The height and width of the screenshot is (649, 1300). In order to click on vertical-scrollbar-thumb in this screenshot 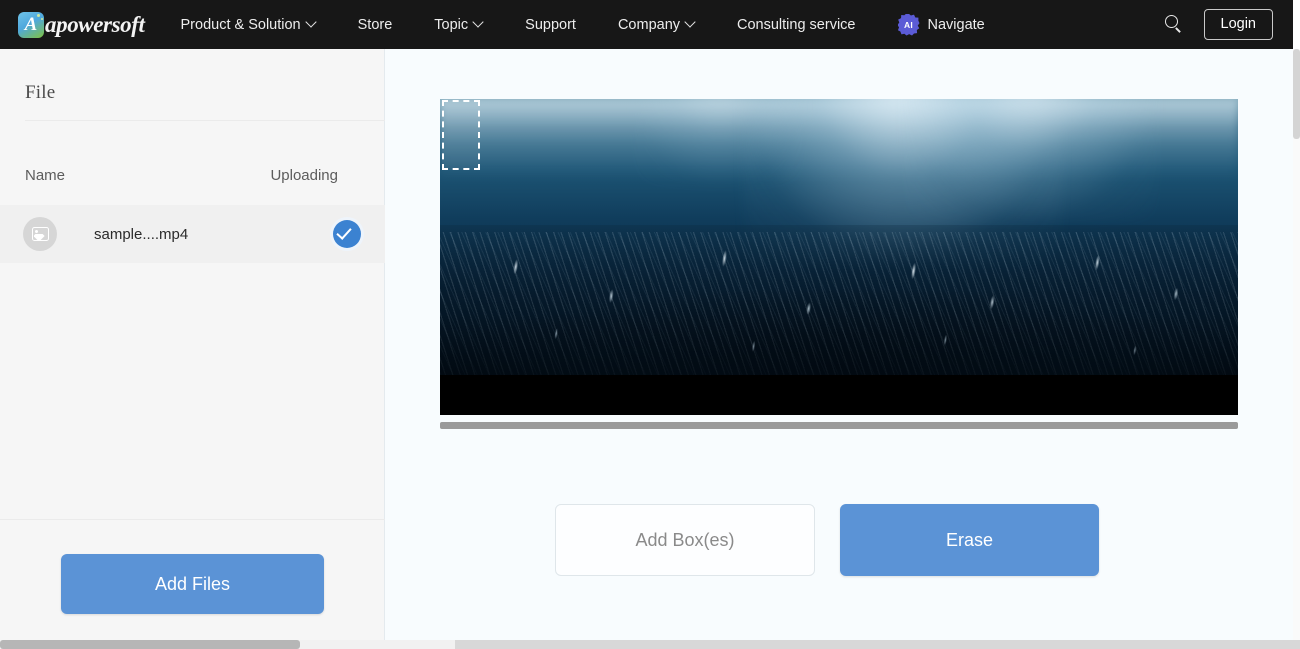, I will do `click(1296, 94)`.